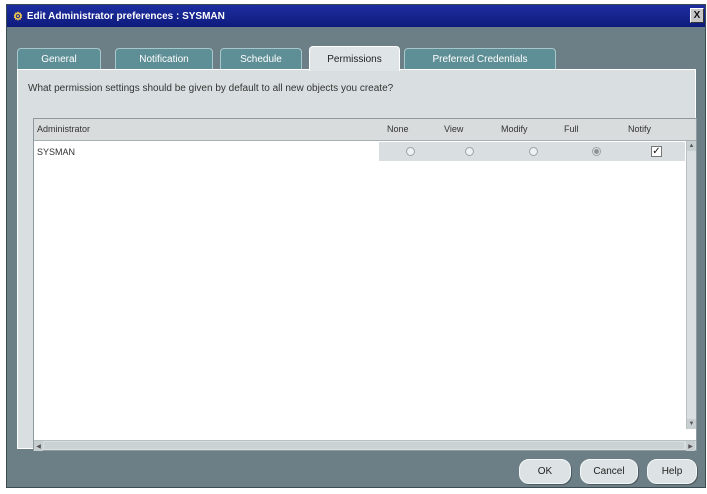  Describe the element at coordinates (545, 471) in the screenshot. I see `ok-button: OK` at that location.